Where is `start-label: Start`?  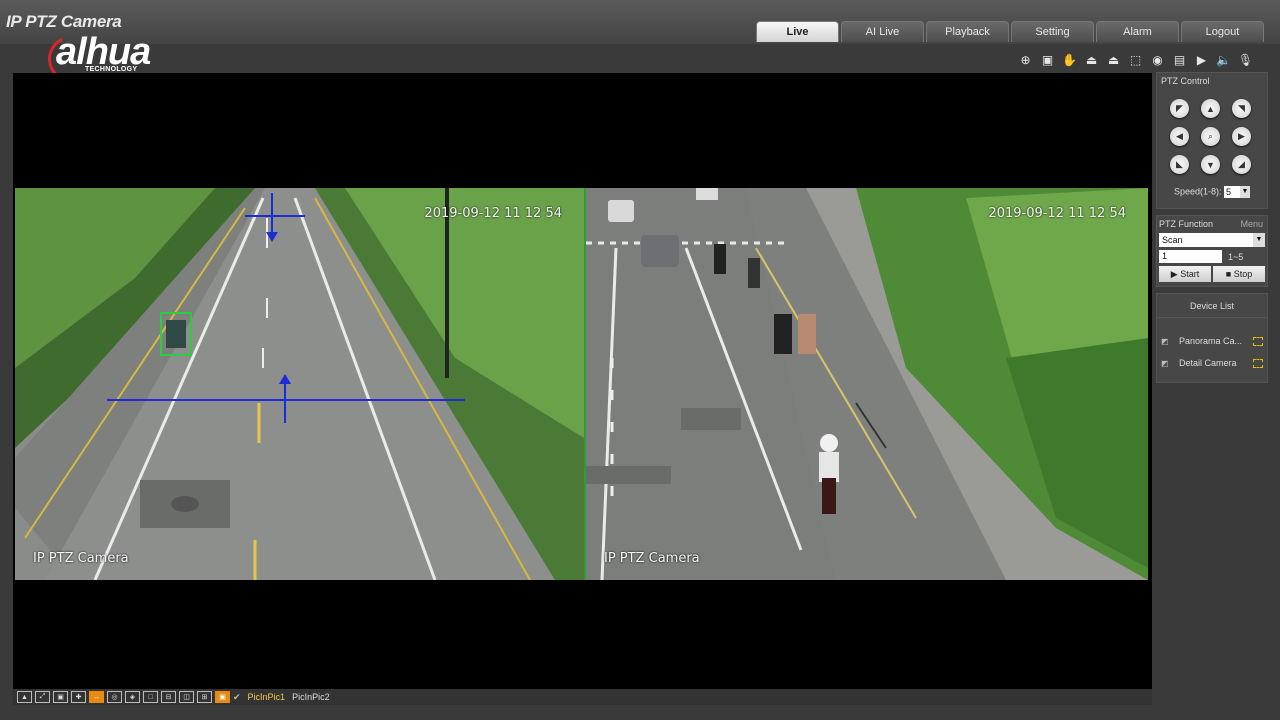 start-label: Start is located at coordinates (1190, 274).